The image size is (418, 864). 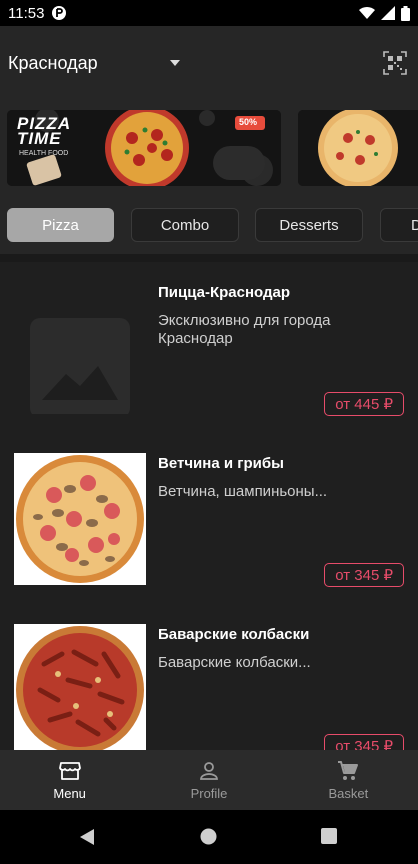 What do you see at coordinates (26, 13) in the screenshot?
I see `status-time: 11:53` at bounding box center [26, 13].